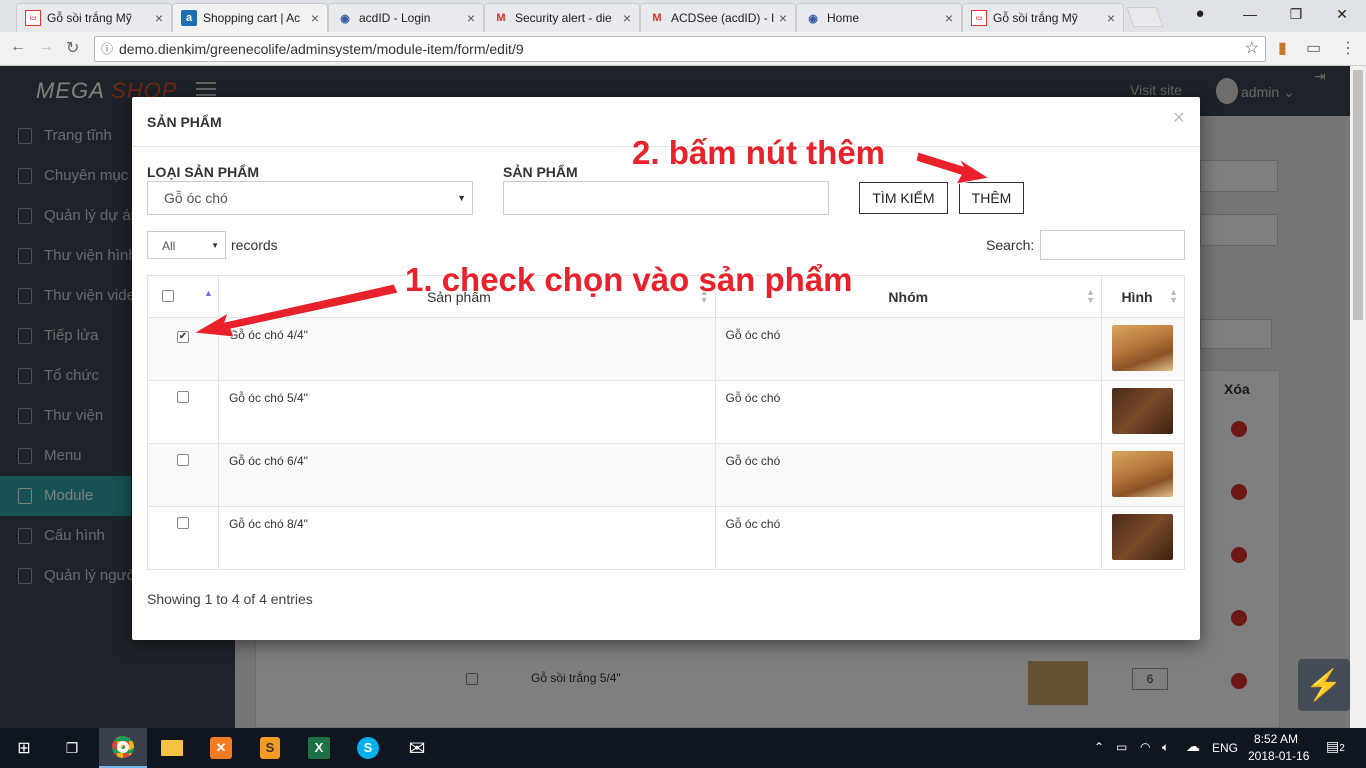 The height and width of the screenshot is (768, 1366). I want to click on notification-center-icon: ▤2, so click(1335, 746).